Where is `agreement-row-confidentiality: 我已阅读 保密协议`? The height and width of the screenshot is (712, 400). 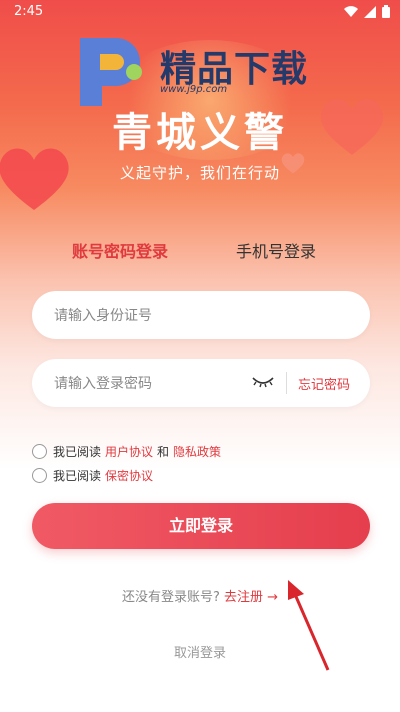
agreement-row-confidentiality: 我已阅读 保密协议 is located at coordinates (94, 475).